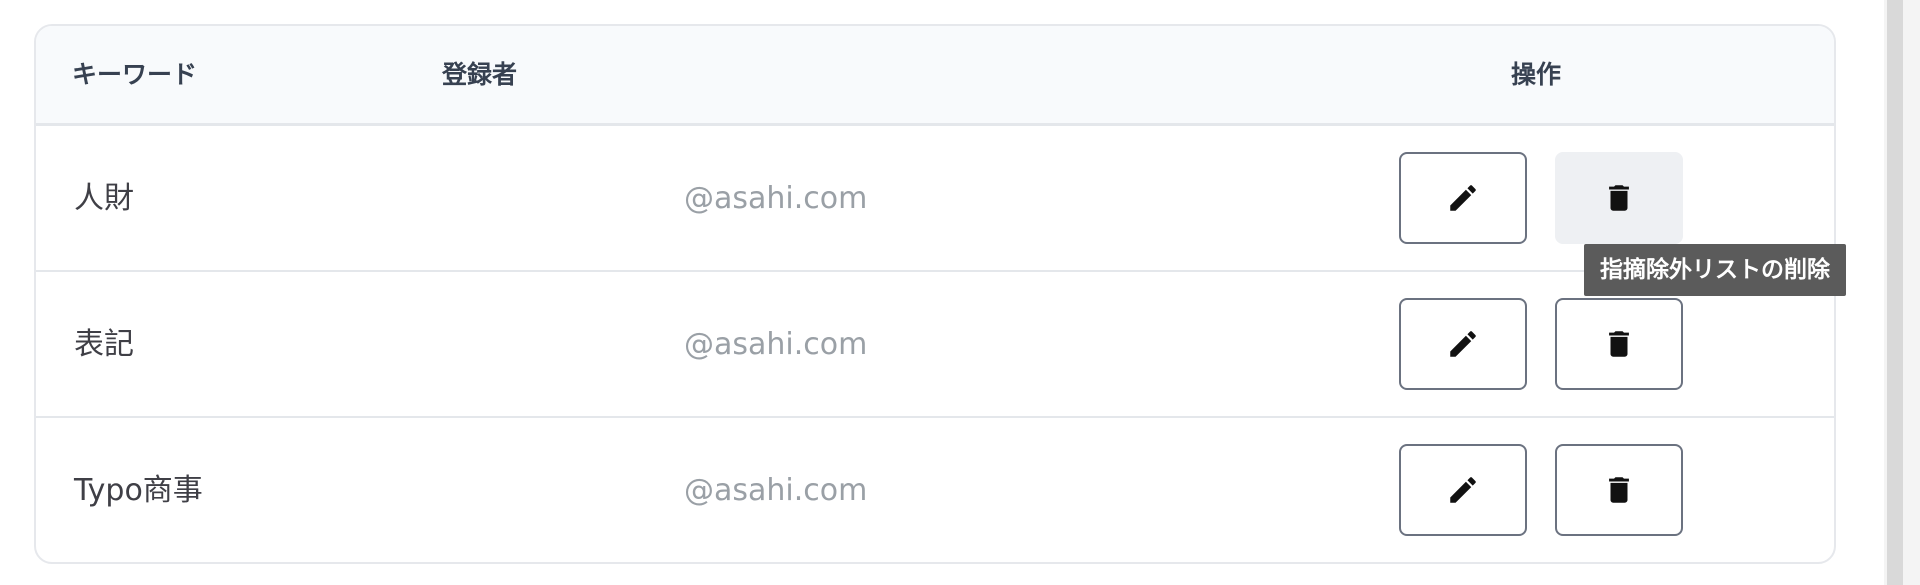 This screenshot has height=585, width=1920. Describe the element at coordinates (135, 74) in the screenshot. I see `column-header-keyword: キーワード` at that location.